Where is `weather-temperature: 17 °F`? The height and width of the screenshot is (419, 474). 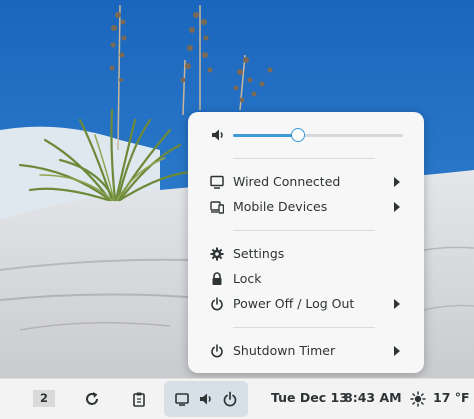
weather-temperature: 17 °F is located at coordinates (451, 398).